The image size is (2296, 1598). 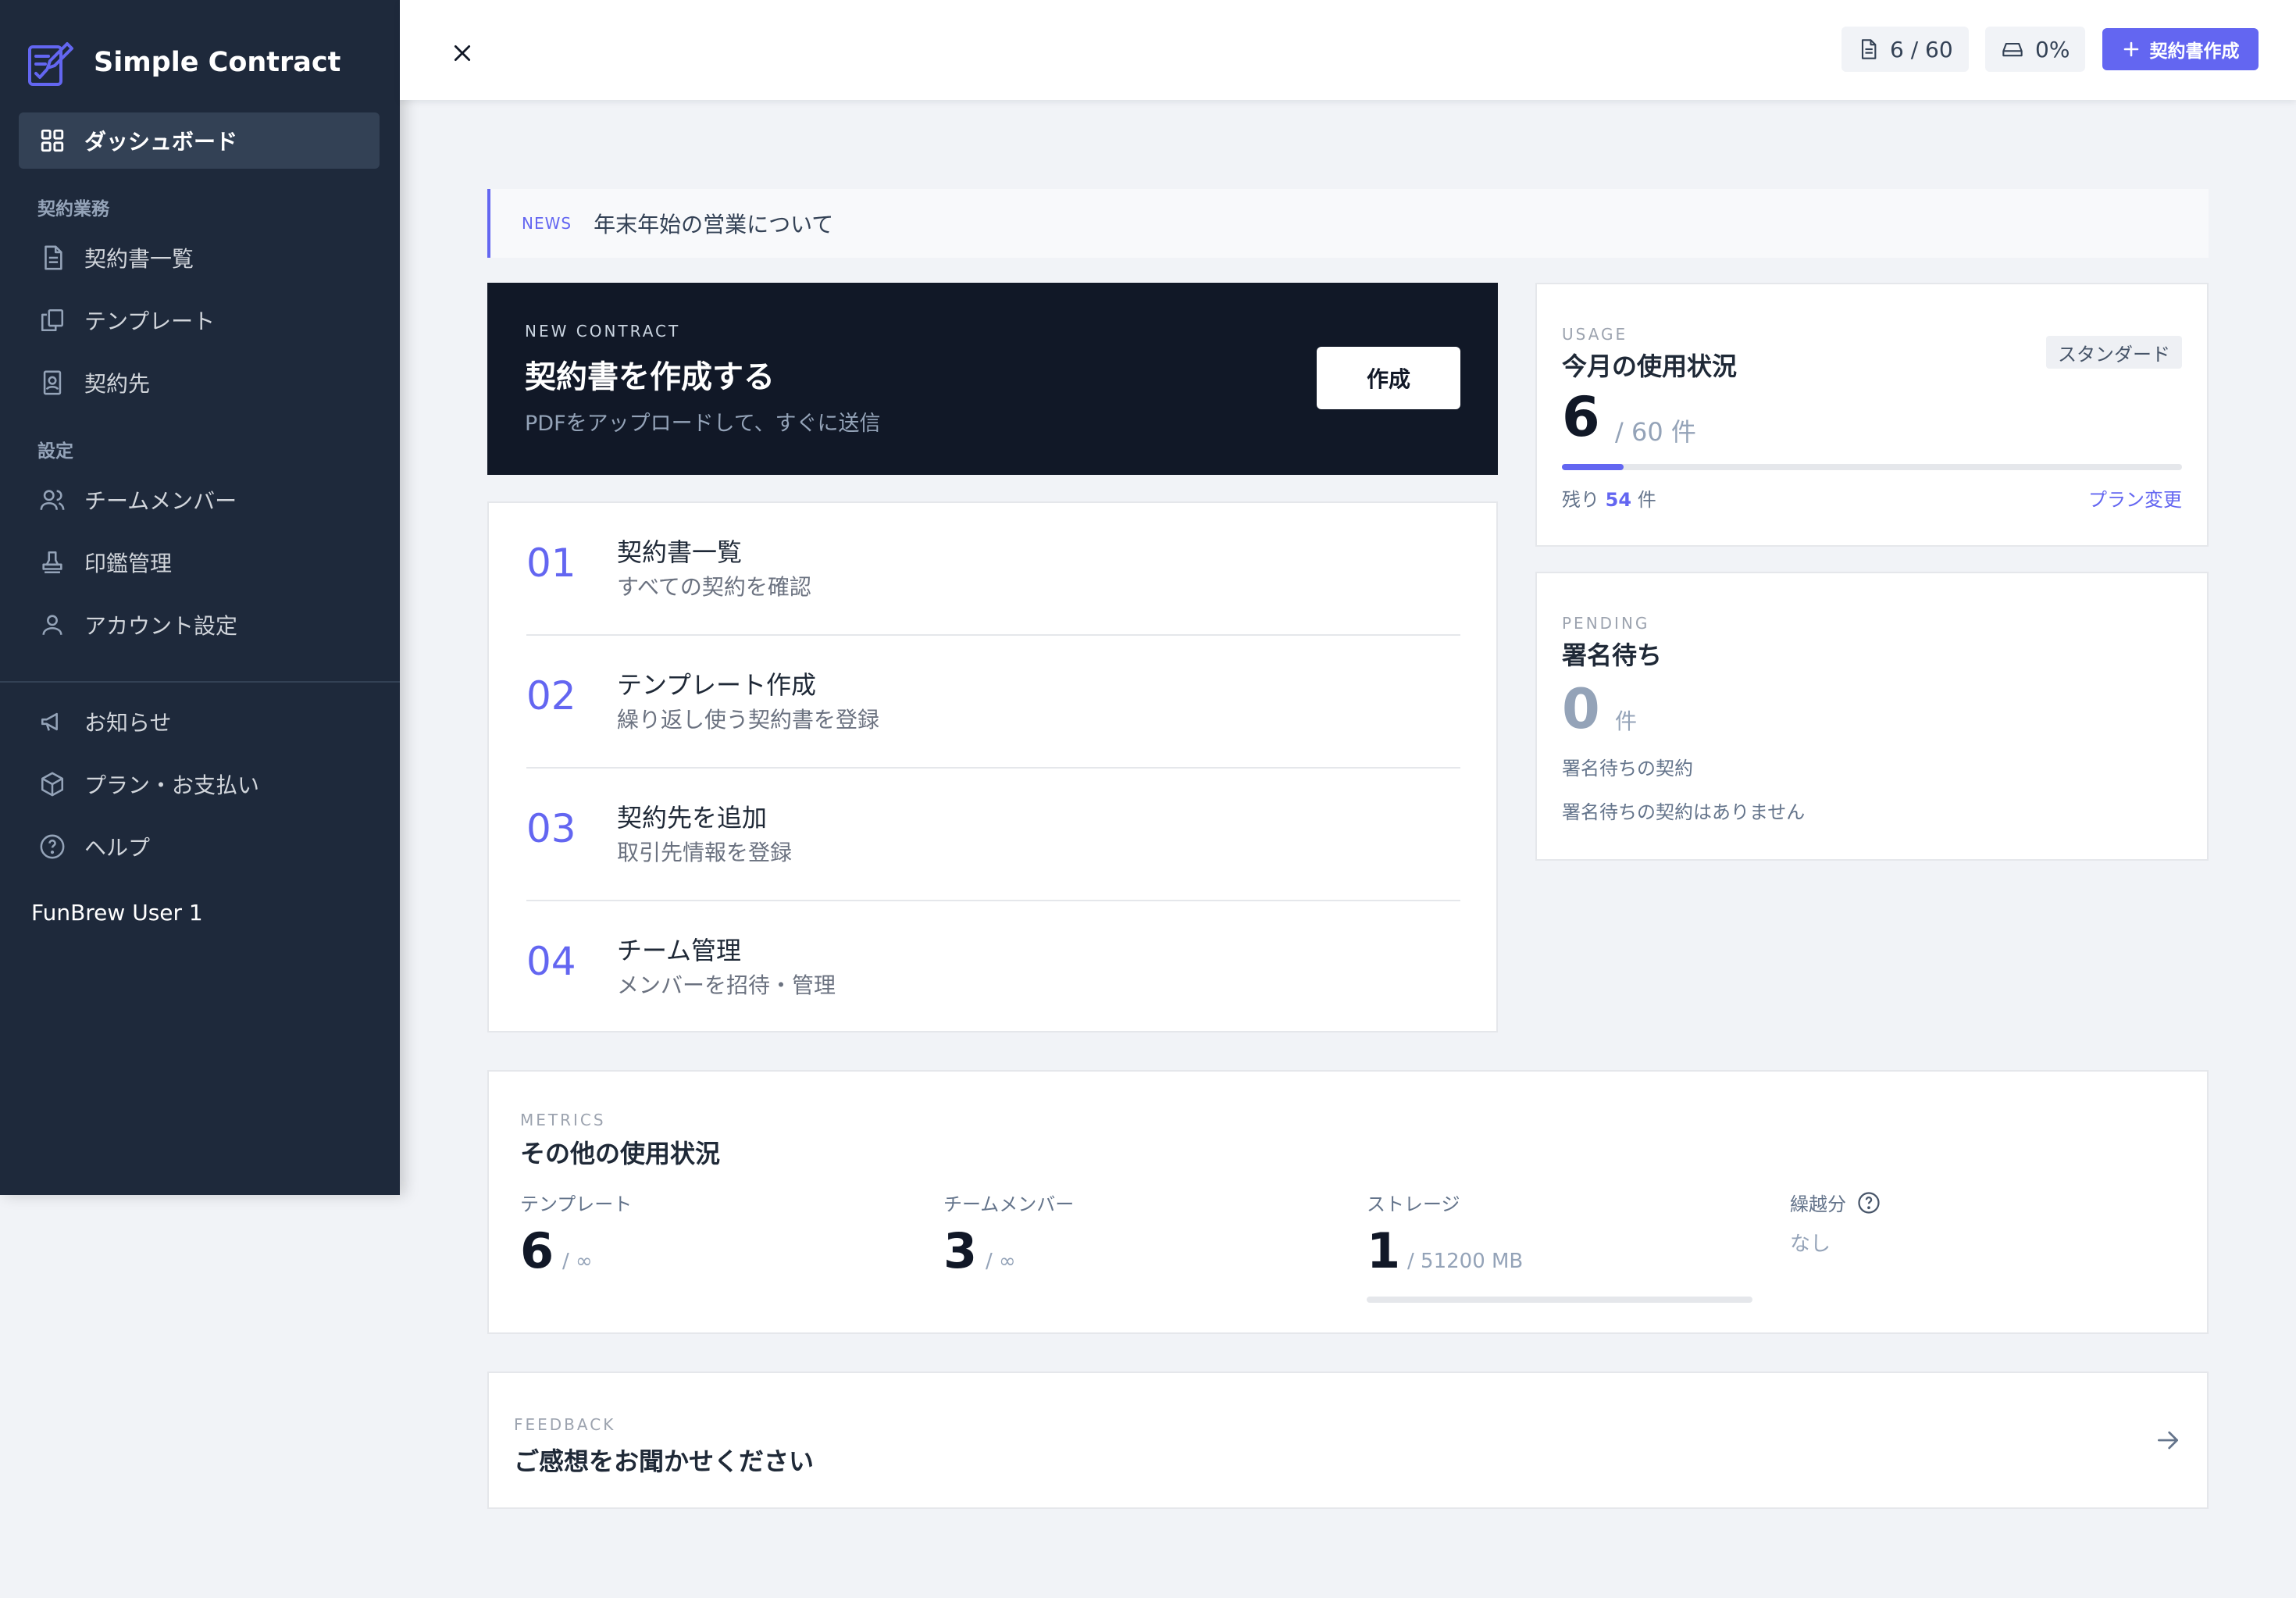 What do you see at coordinates (1612, 655) in the screenshot?
I see `pending-title: 署名待ち` at bounding box center [1612, 655].